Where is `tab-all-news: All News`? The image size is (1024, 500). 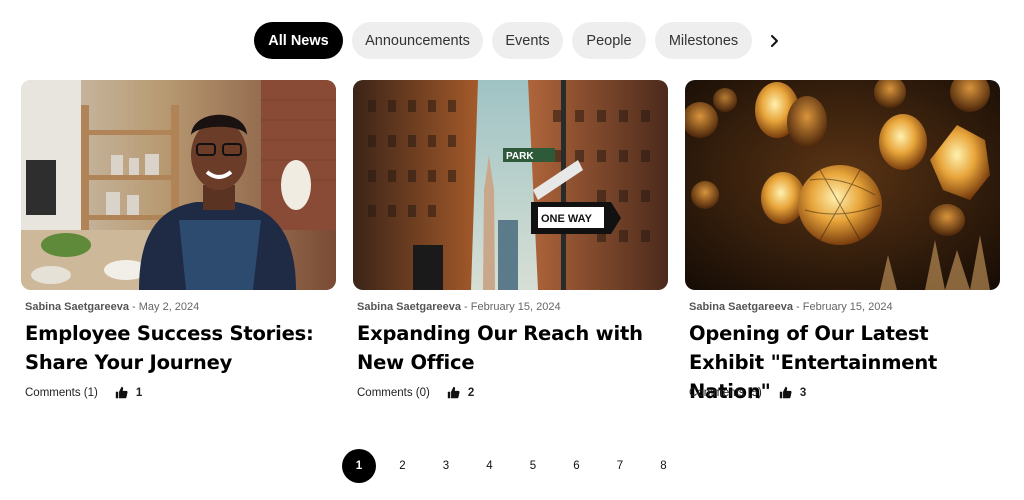 tab-all-news: All News is located at coordinates (298, 40).